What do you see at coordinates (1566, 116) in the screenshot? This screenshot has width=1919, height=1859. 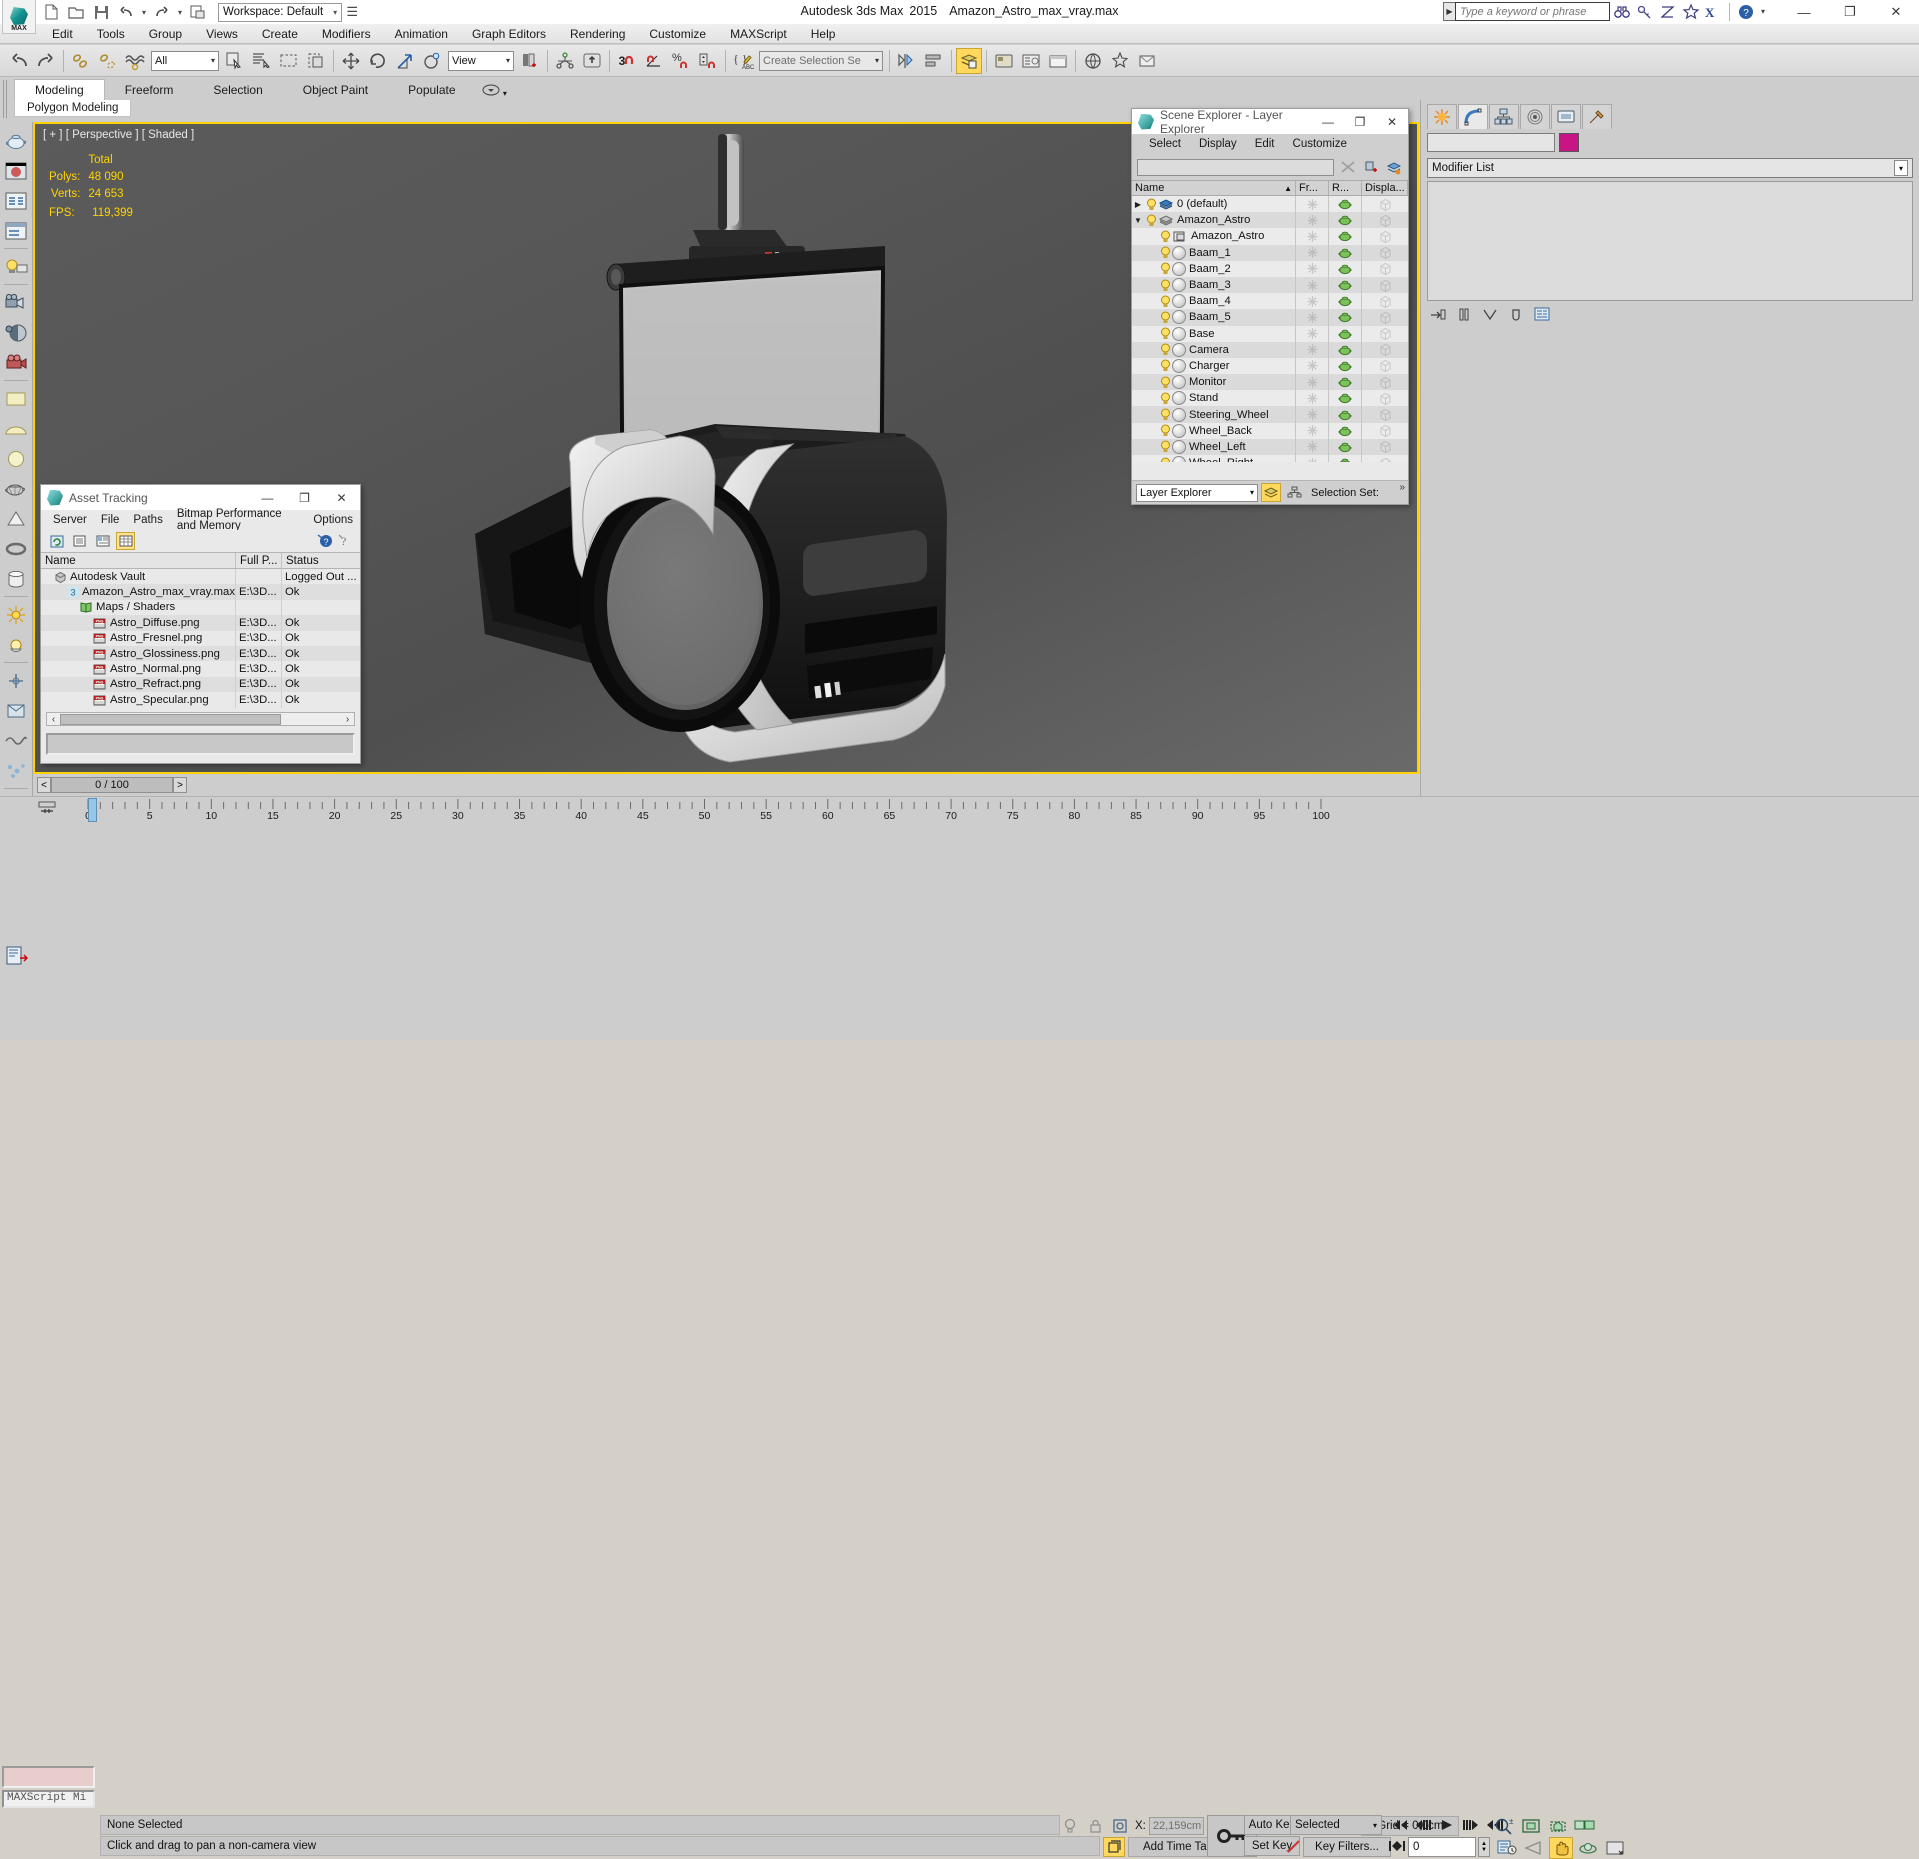 I see `command-tab-display` at bounding box center [1566, 116].